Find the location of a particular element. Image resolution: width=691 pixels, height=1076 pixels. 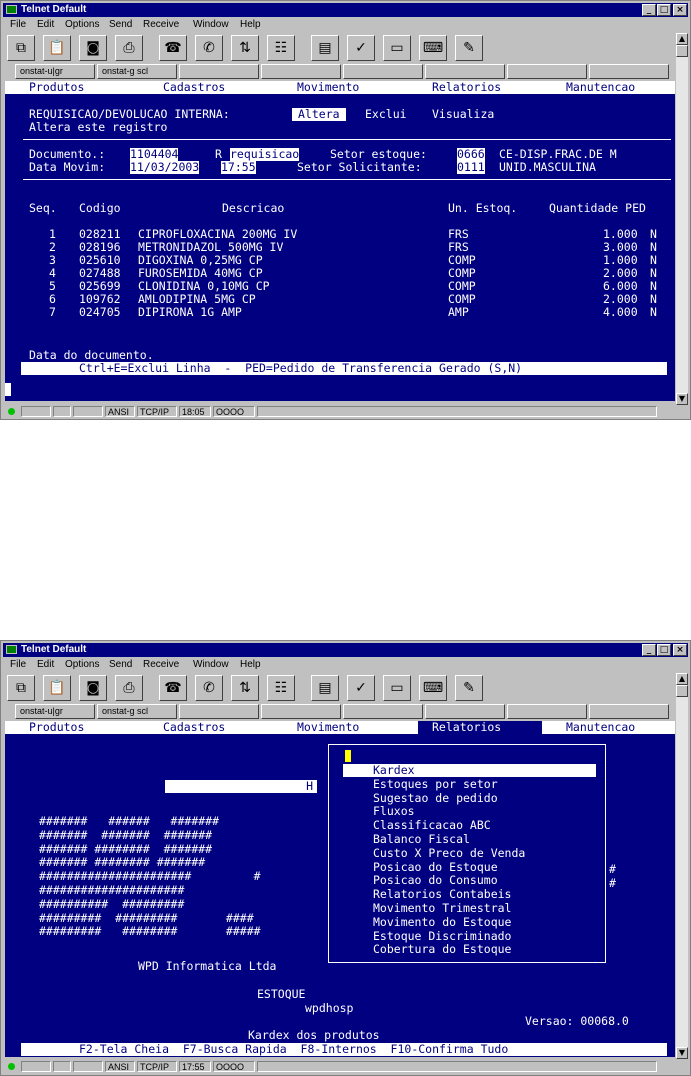

action-altera: Altera is located at coordinates (319, 114).